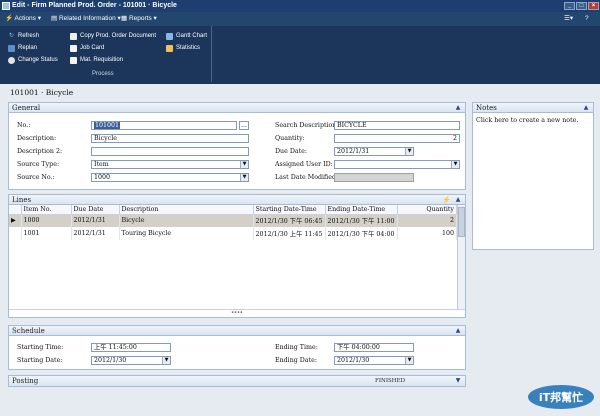 The image size is (600, 416). I want to click on no-field: 101001, so click(164, 125).